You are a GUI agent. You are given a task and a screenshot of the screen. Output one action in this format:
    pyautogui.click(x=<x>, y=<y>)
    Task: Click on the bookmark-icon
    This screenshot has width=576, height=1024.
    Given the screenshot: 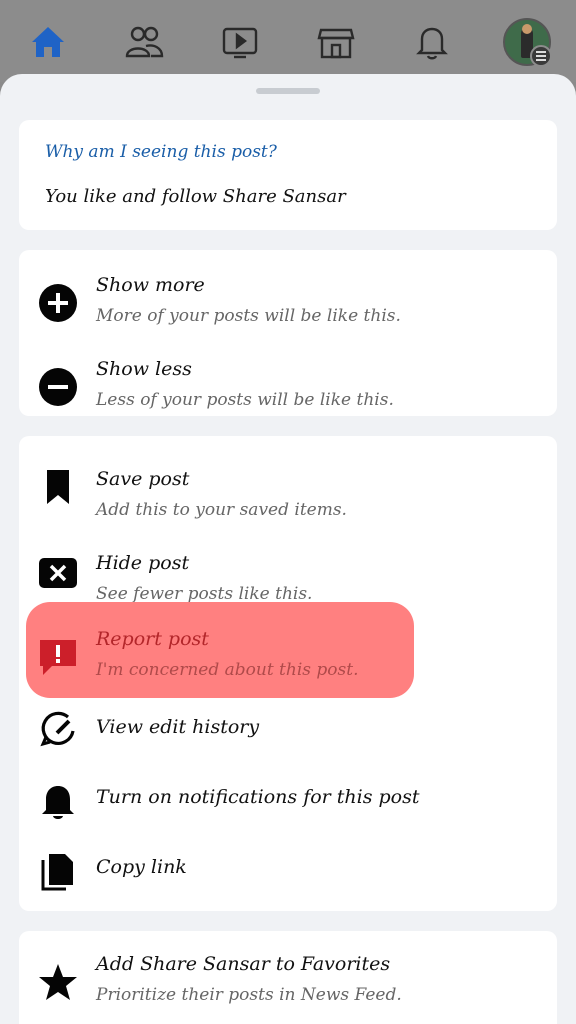 What is the action you would take?
    pyautogui.click(x=58, y=487)
    